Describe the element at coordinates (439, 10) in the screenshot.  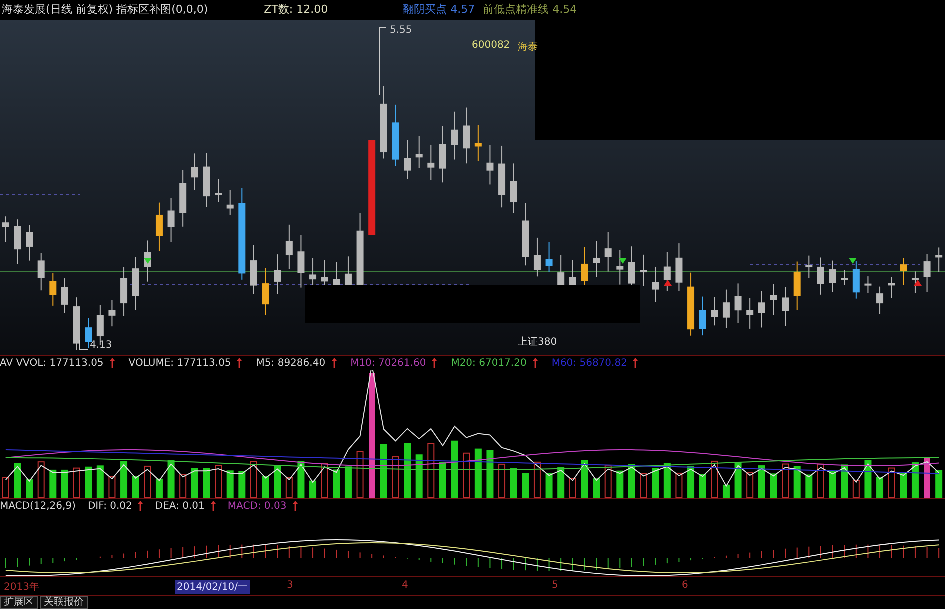
I see `indicator-value: 翻阴买点 4.57` at that location.